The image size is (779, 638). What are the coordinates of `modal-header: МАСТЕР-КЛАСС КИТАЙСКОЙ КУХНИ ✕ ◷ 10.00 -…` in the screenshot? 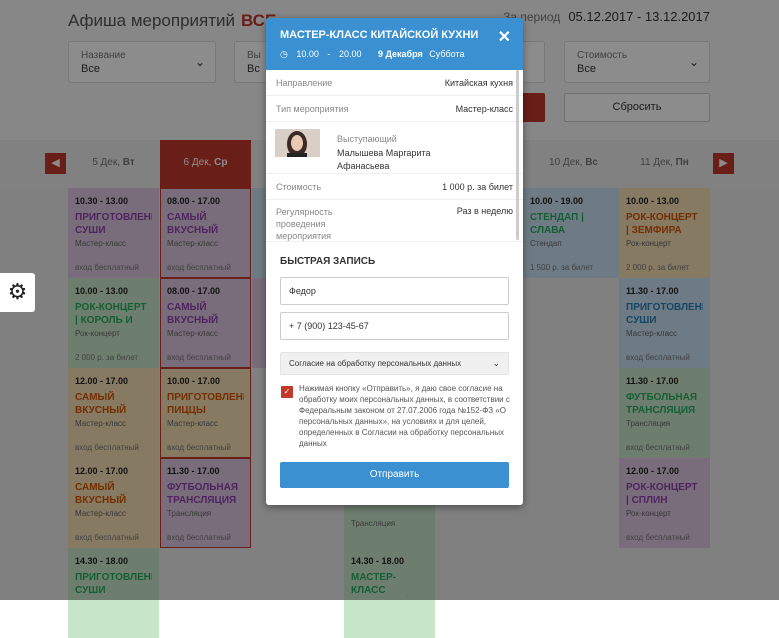 It's located at (394, 44).